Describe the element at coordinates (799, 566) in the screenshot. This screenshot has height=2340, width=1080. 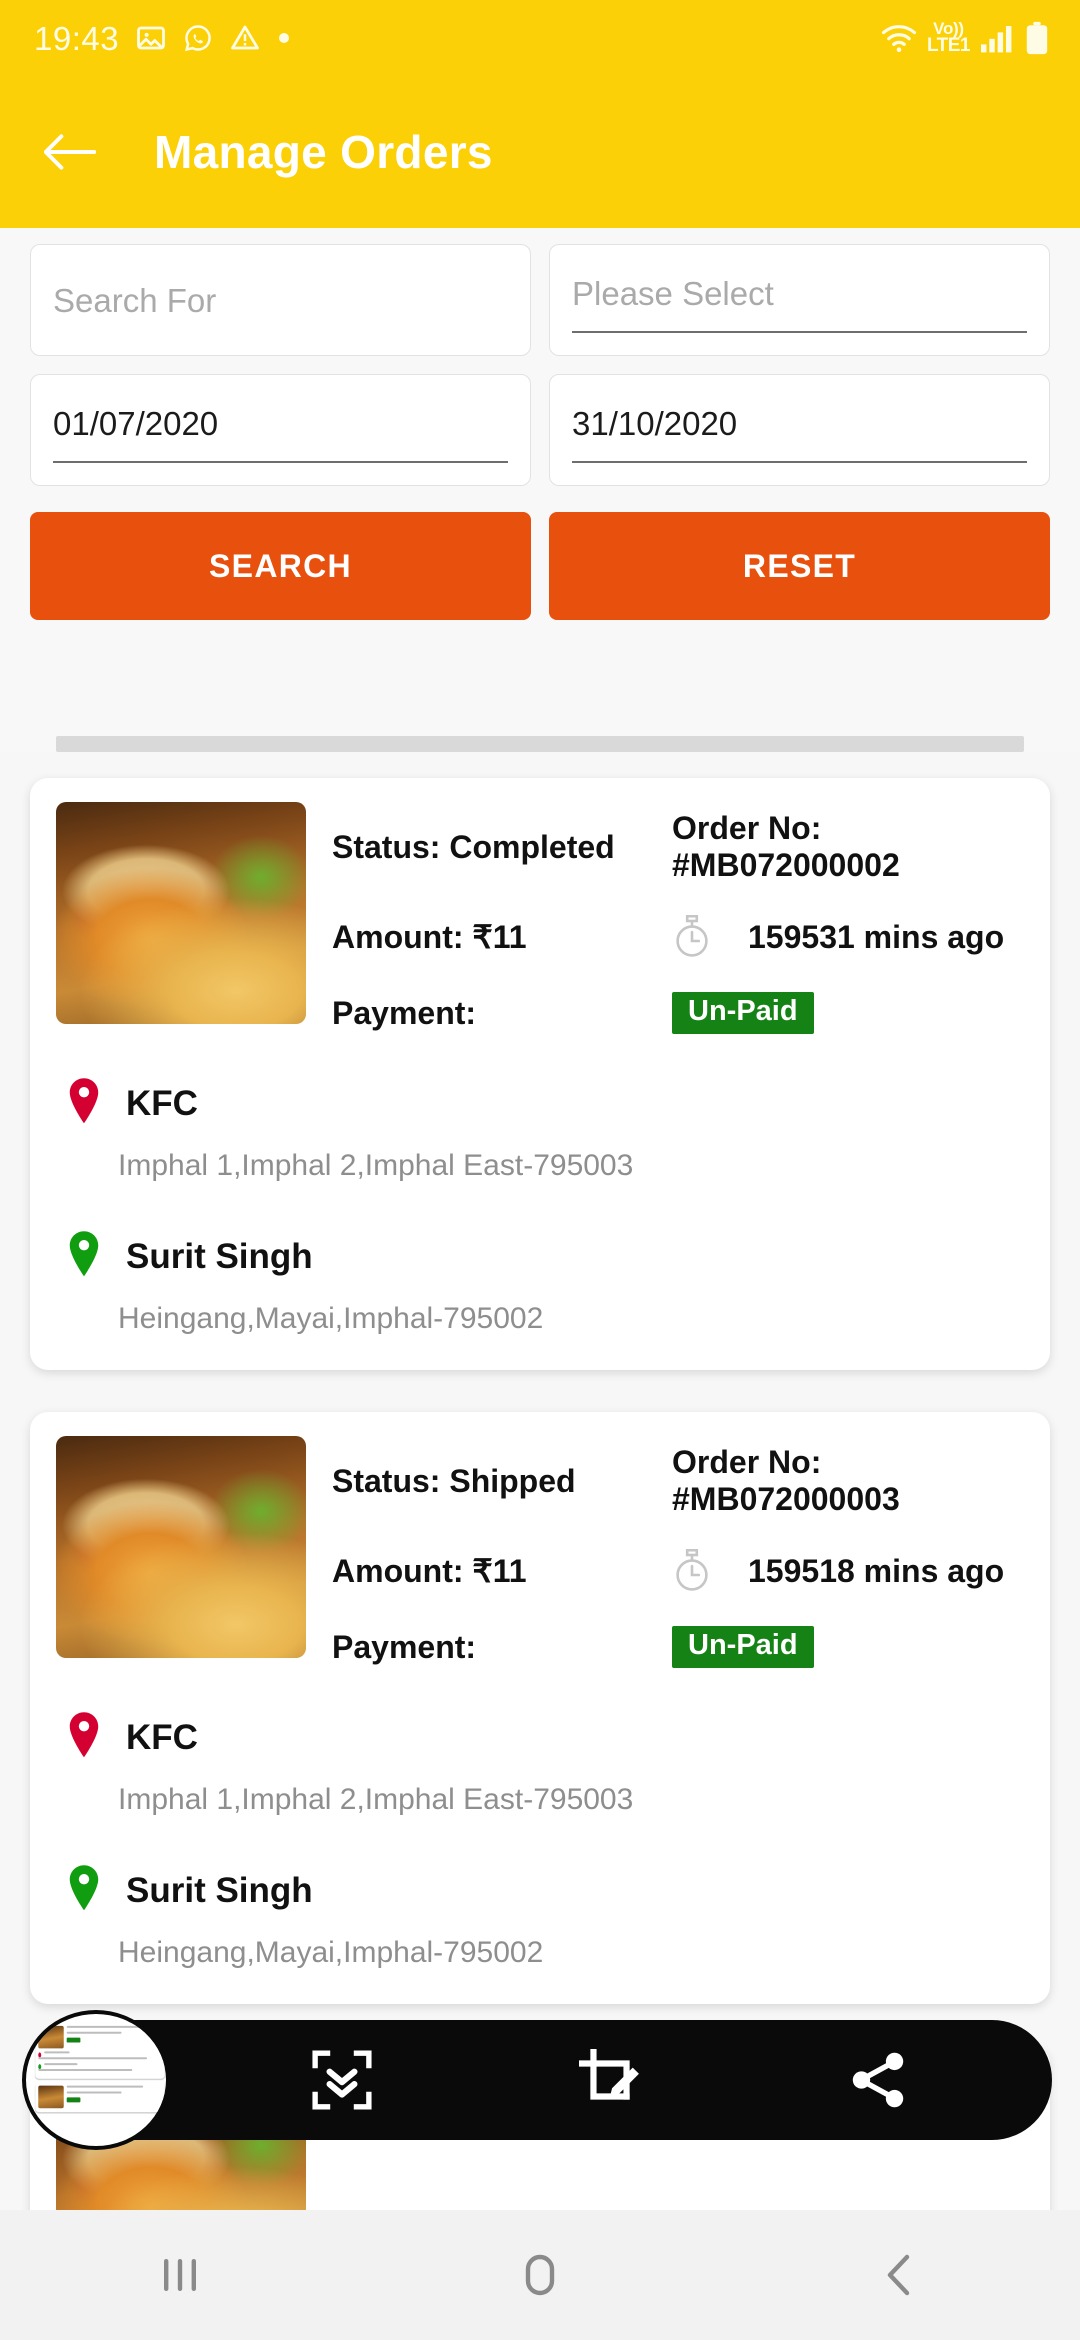
I see `reset-button: RESET` at that location.